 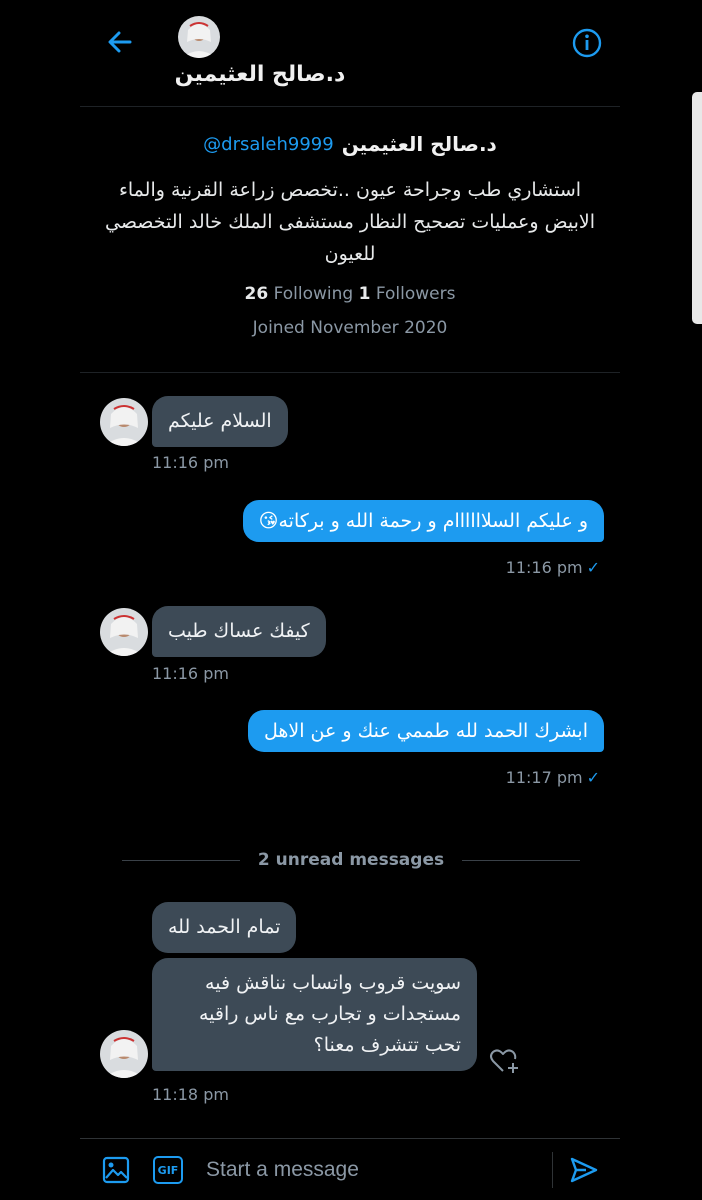 I want to click on message-bubble-outgoing: ابشرك الحمد لله طممي عنك و عن الاهل, so click(x=425, y=731).